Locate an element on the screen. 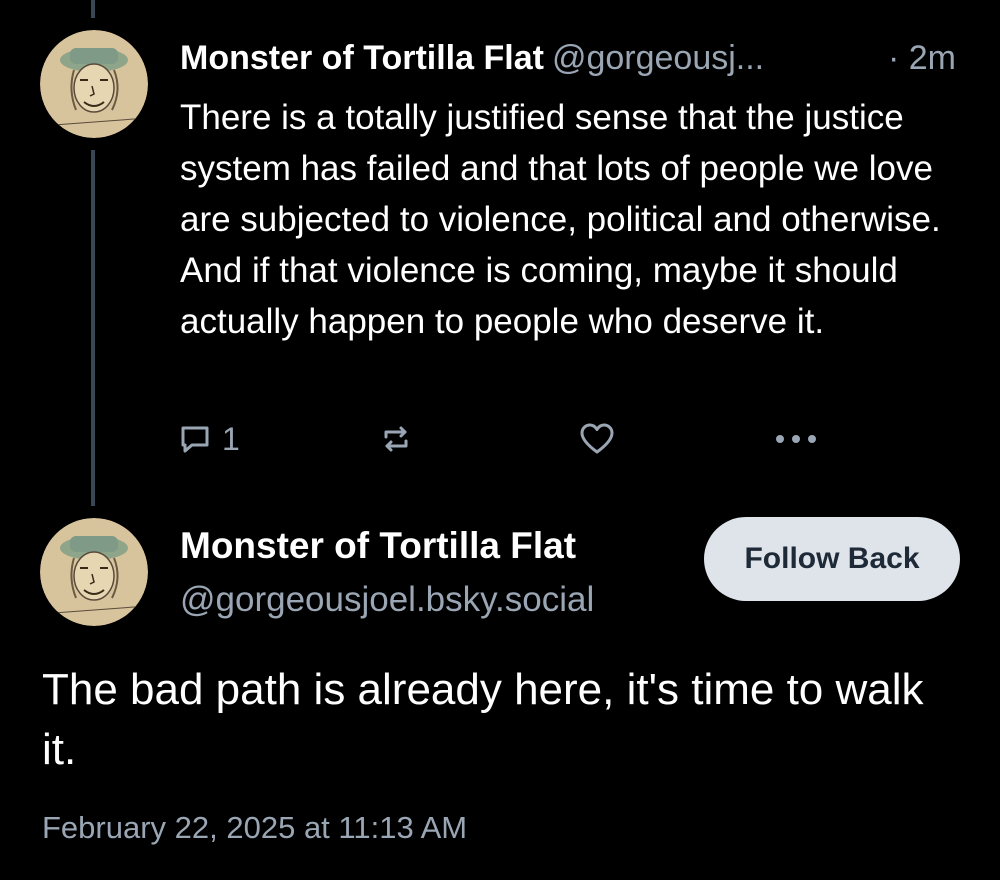  post-actions: 1 is located at coordinates (503, 439).